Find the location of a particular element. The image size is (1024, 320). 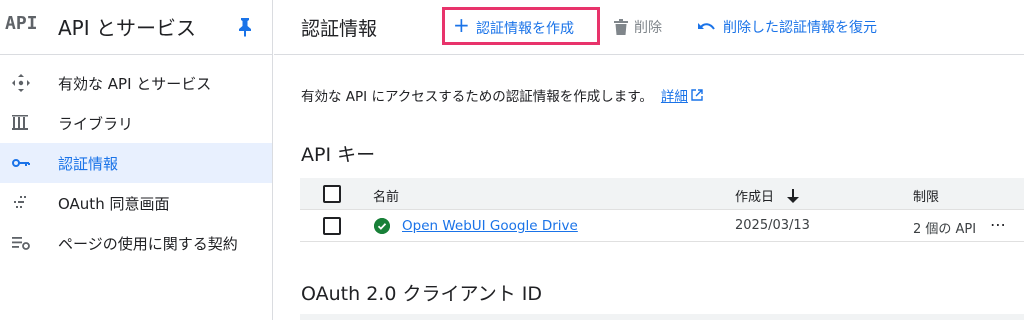

api-services-icon is located at coordinates (21, 83).